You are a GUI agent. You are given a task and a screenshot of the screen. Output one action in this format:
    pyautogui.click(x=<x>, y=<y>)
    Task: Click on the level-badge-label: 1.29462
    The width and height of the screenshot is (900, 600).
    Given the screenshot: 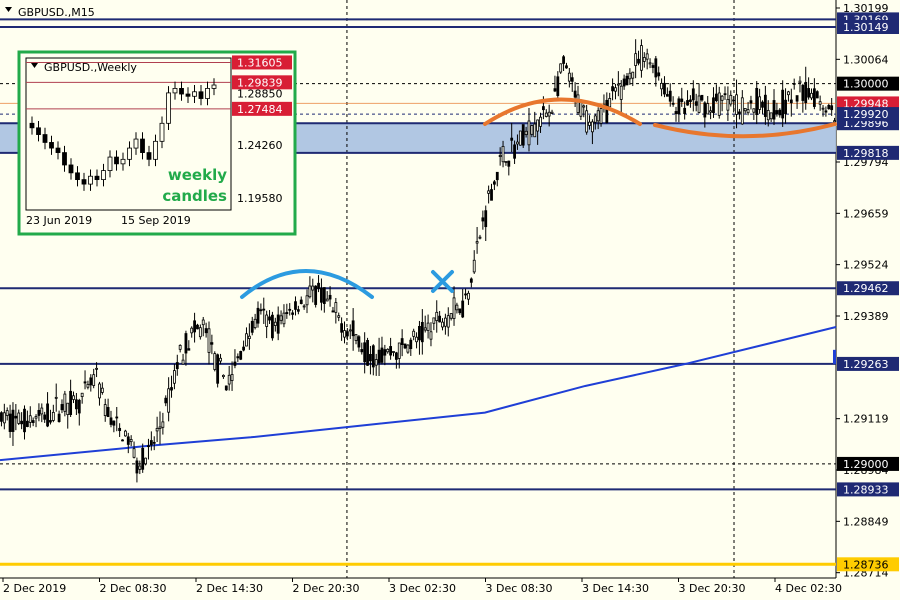 What is the action you would take?
    pyautogui.click(x=866, y=288)
    